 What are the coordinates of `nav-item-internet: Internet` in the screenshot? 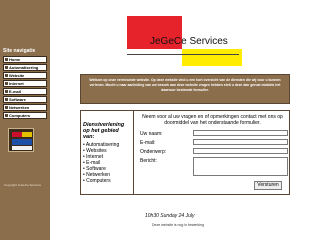 It's located at (25, 83).